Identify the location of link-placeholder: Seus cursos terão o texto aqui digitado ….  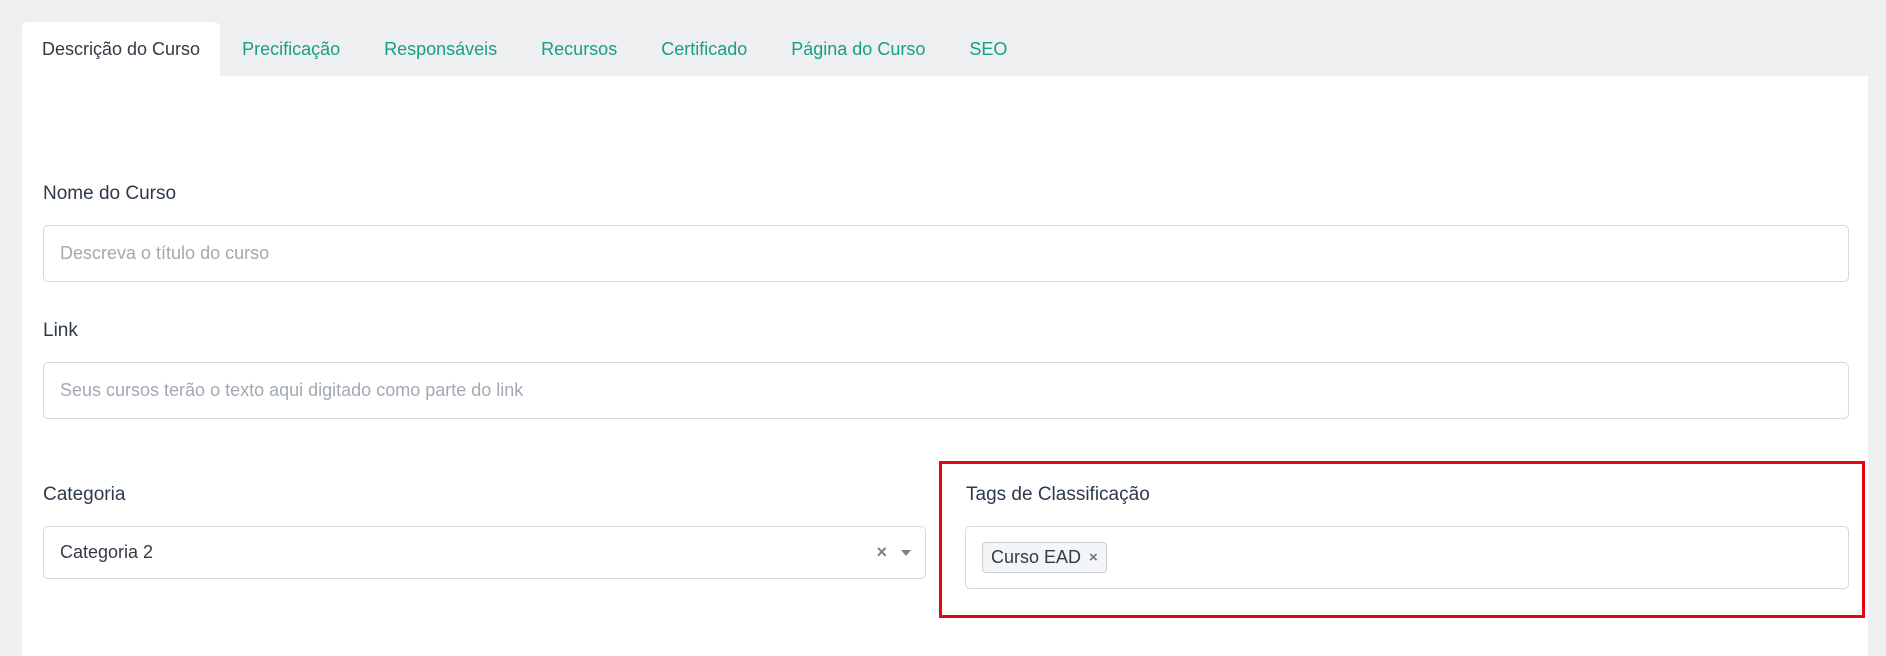
(292, 390).